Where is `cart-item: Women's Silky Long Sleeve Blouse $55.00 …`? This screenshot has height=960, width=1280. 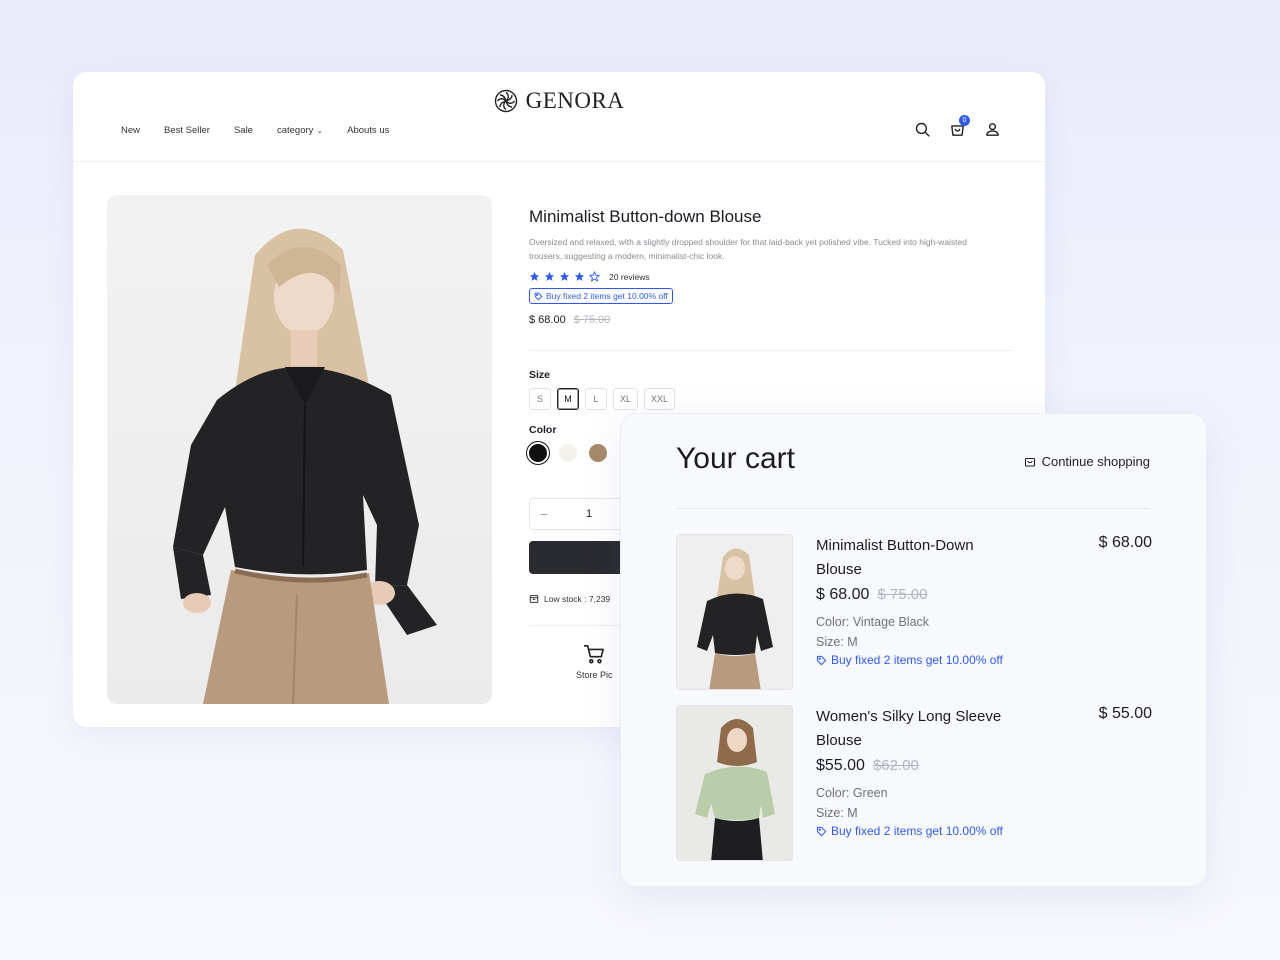
cart-item: Women's Silky Long Sleeve Blouse $55.00 … is located at coordinates (914, 783).